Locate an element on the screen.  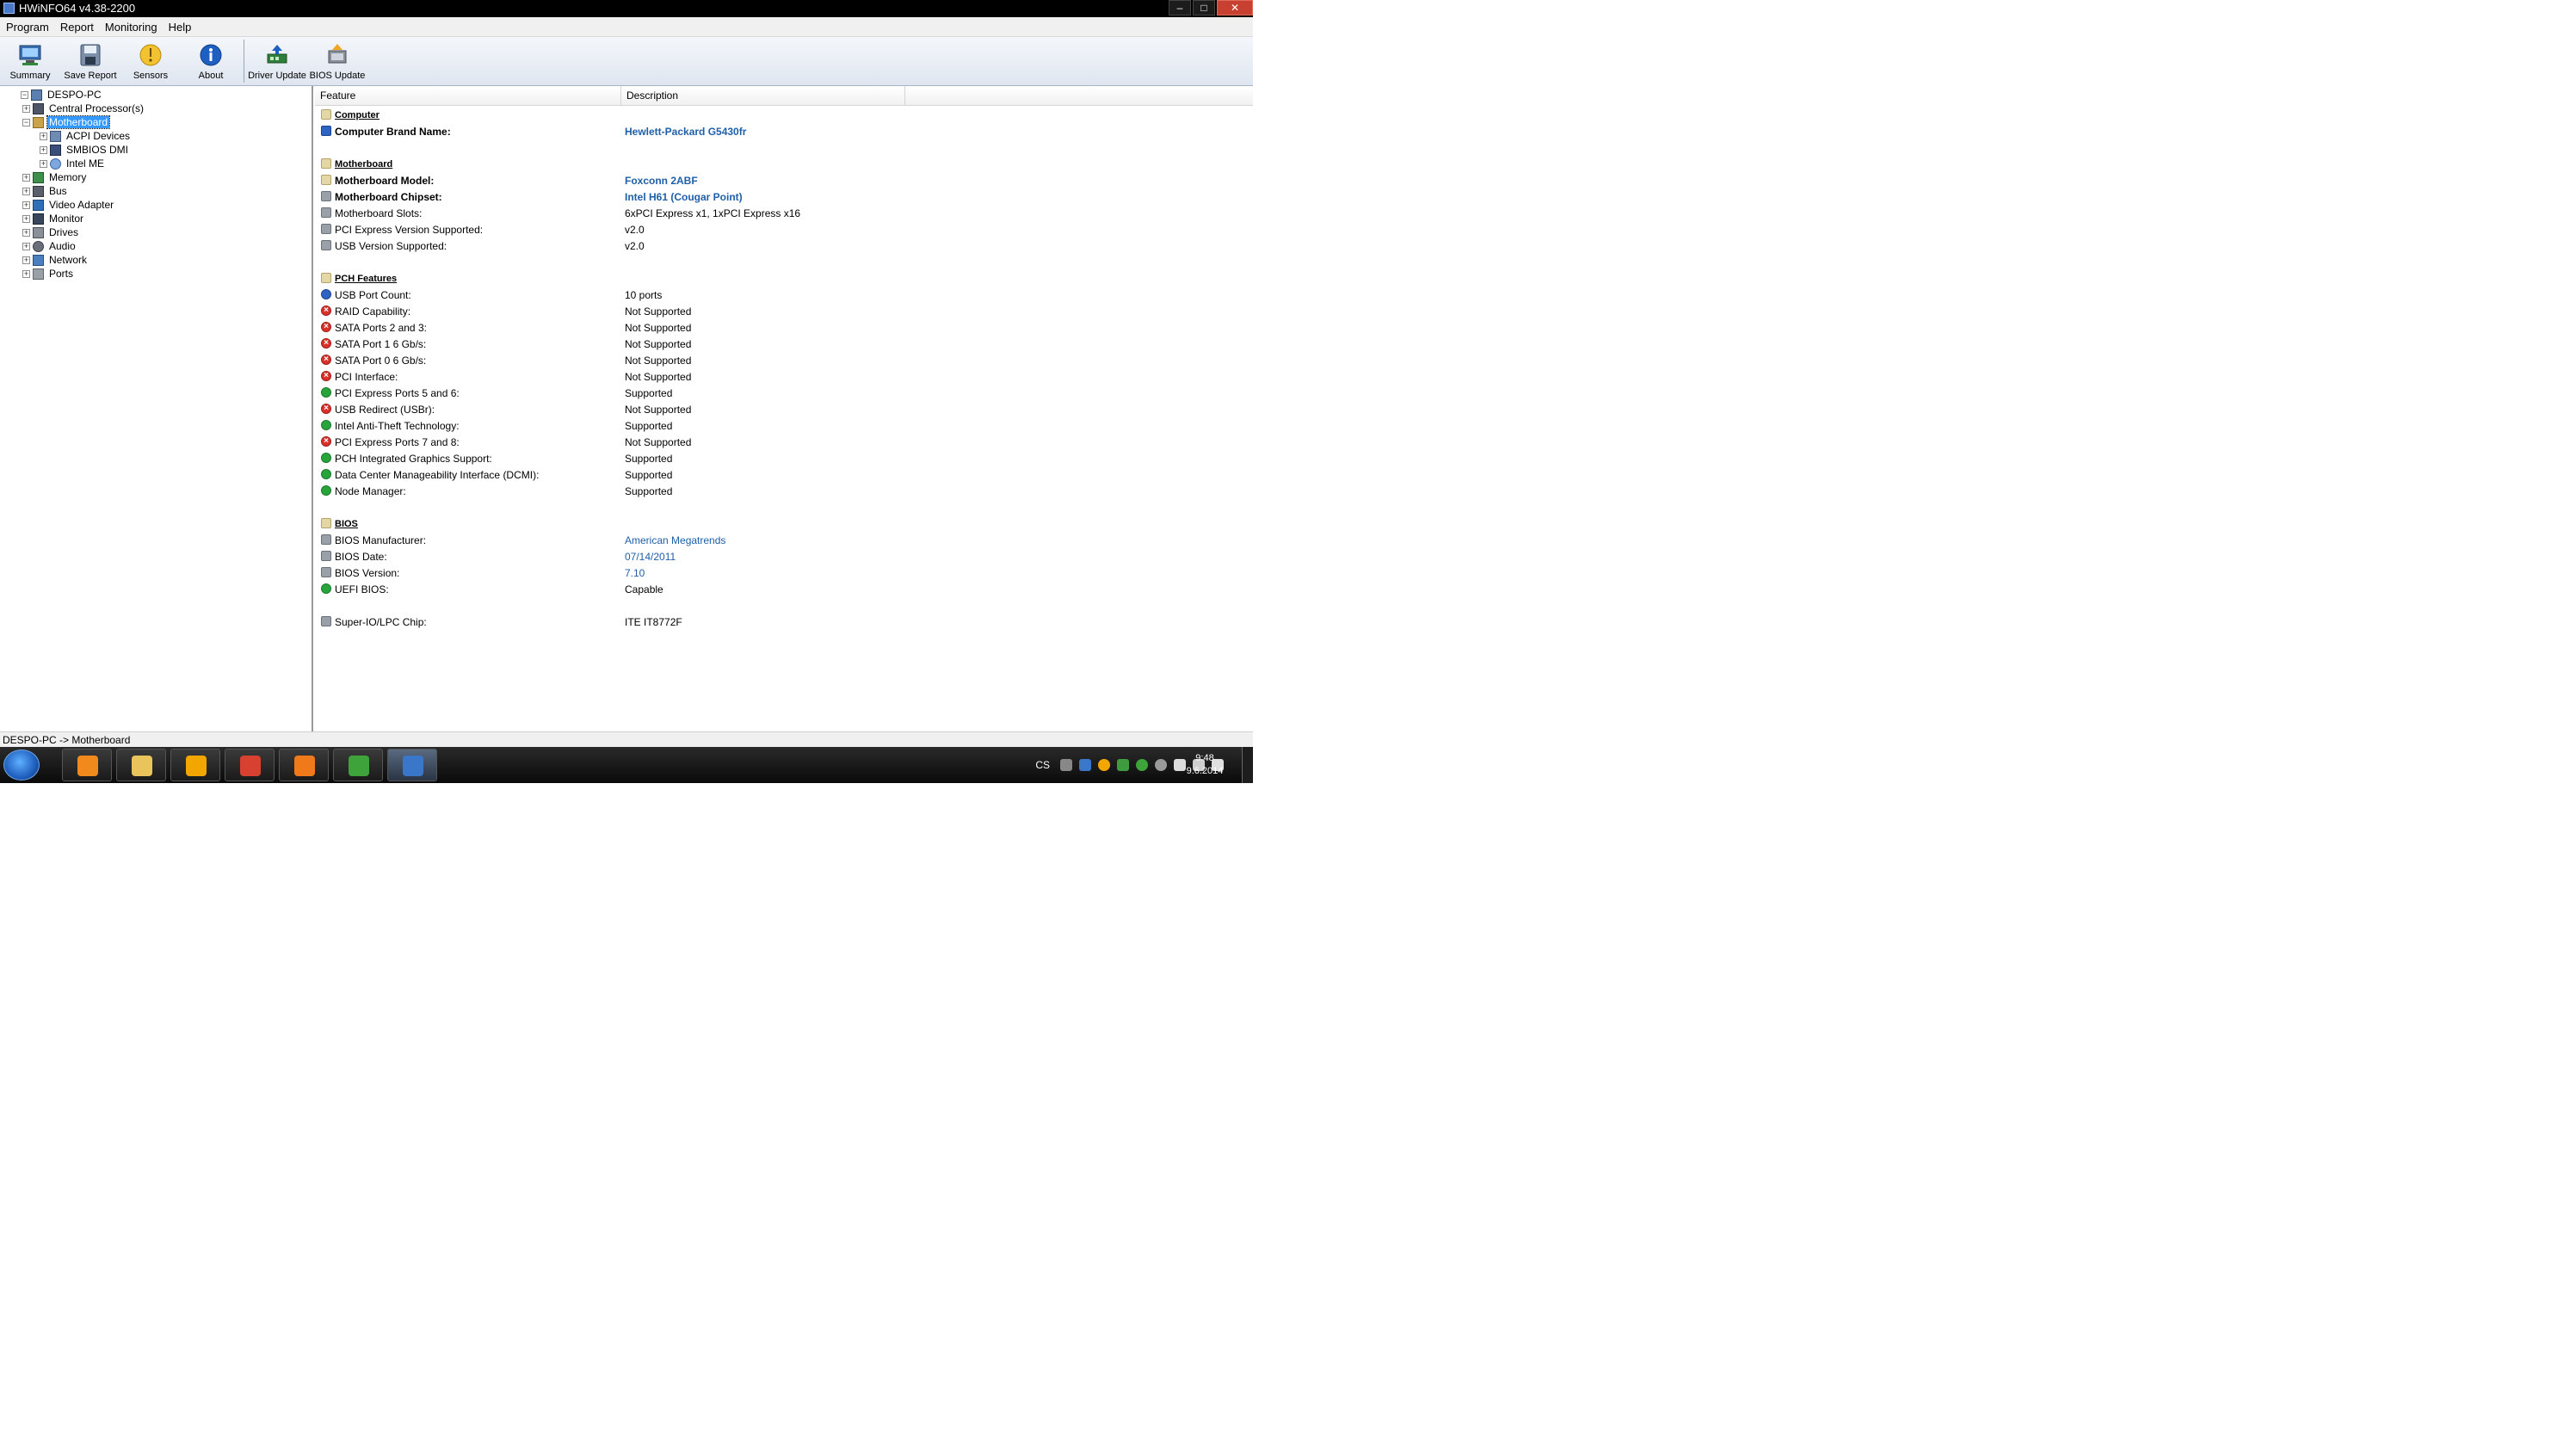
monitor-chip-icon is located at coordinates (30, 55).